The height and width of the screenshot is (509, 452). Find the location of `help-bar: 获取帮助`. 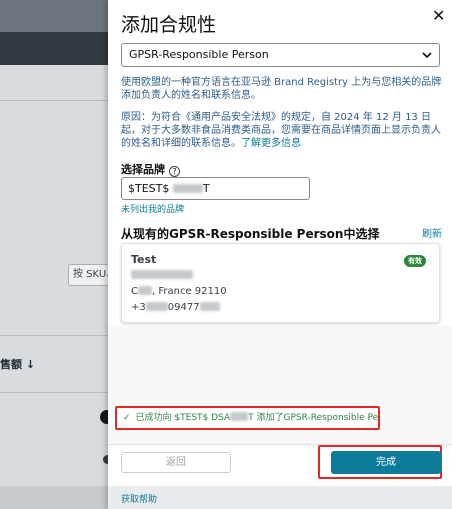

help-bar: 获取帮助 is located at coordinates (280, 497).